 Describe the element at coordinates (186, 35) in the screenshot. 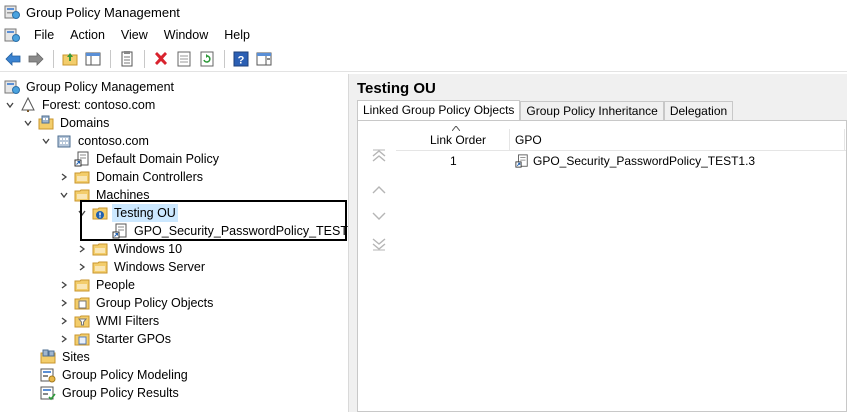

I see `menu-window: Window` at that location.